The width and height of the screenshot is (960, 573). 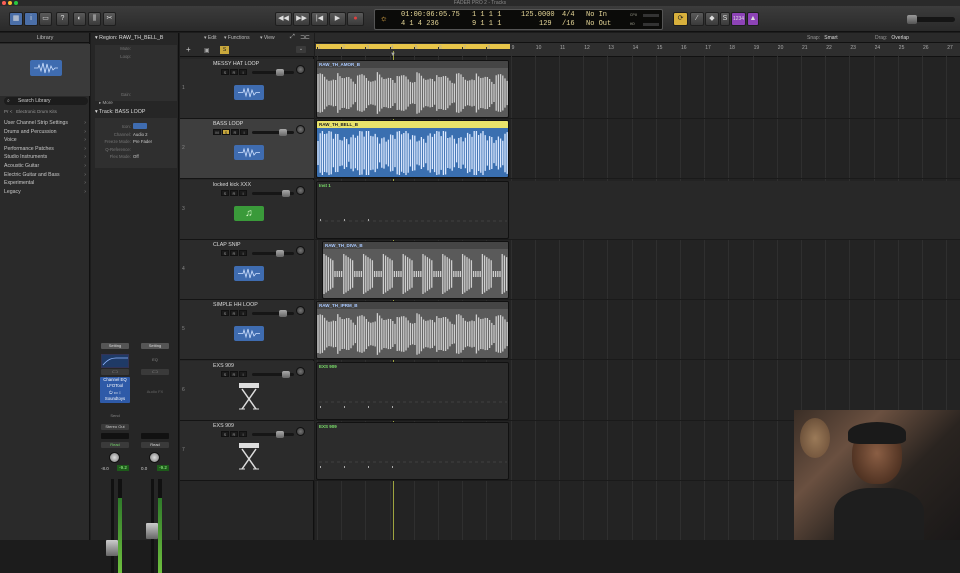 What do you see at coordinates (355, 19) in the screenshot?
I see `record-button: ●` at bounding box center [355, 19].